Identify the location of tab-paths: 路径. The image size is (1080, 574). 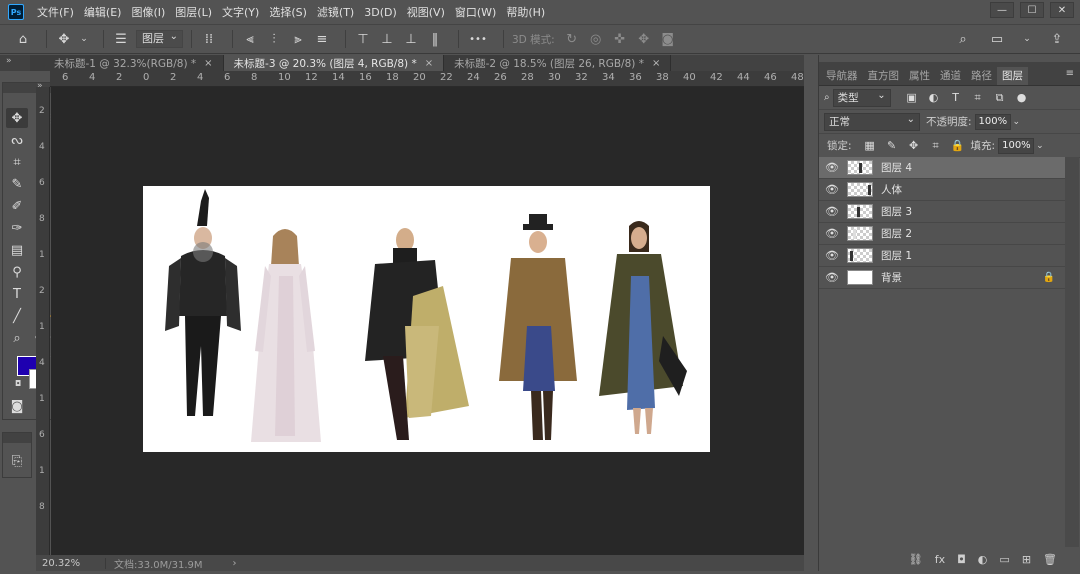
(981, 76).